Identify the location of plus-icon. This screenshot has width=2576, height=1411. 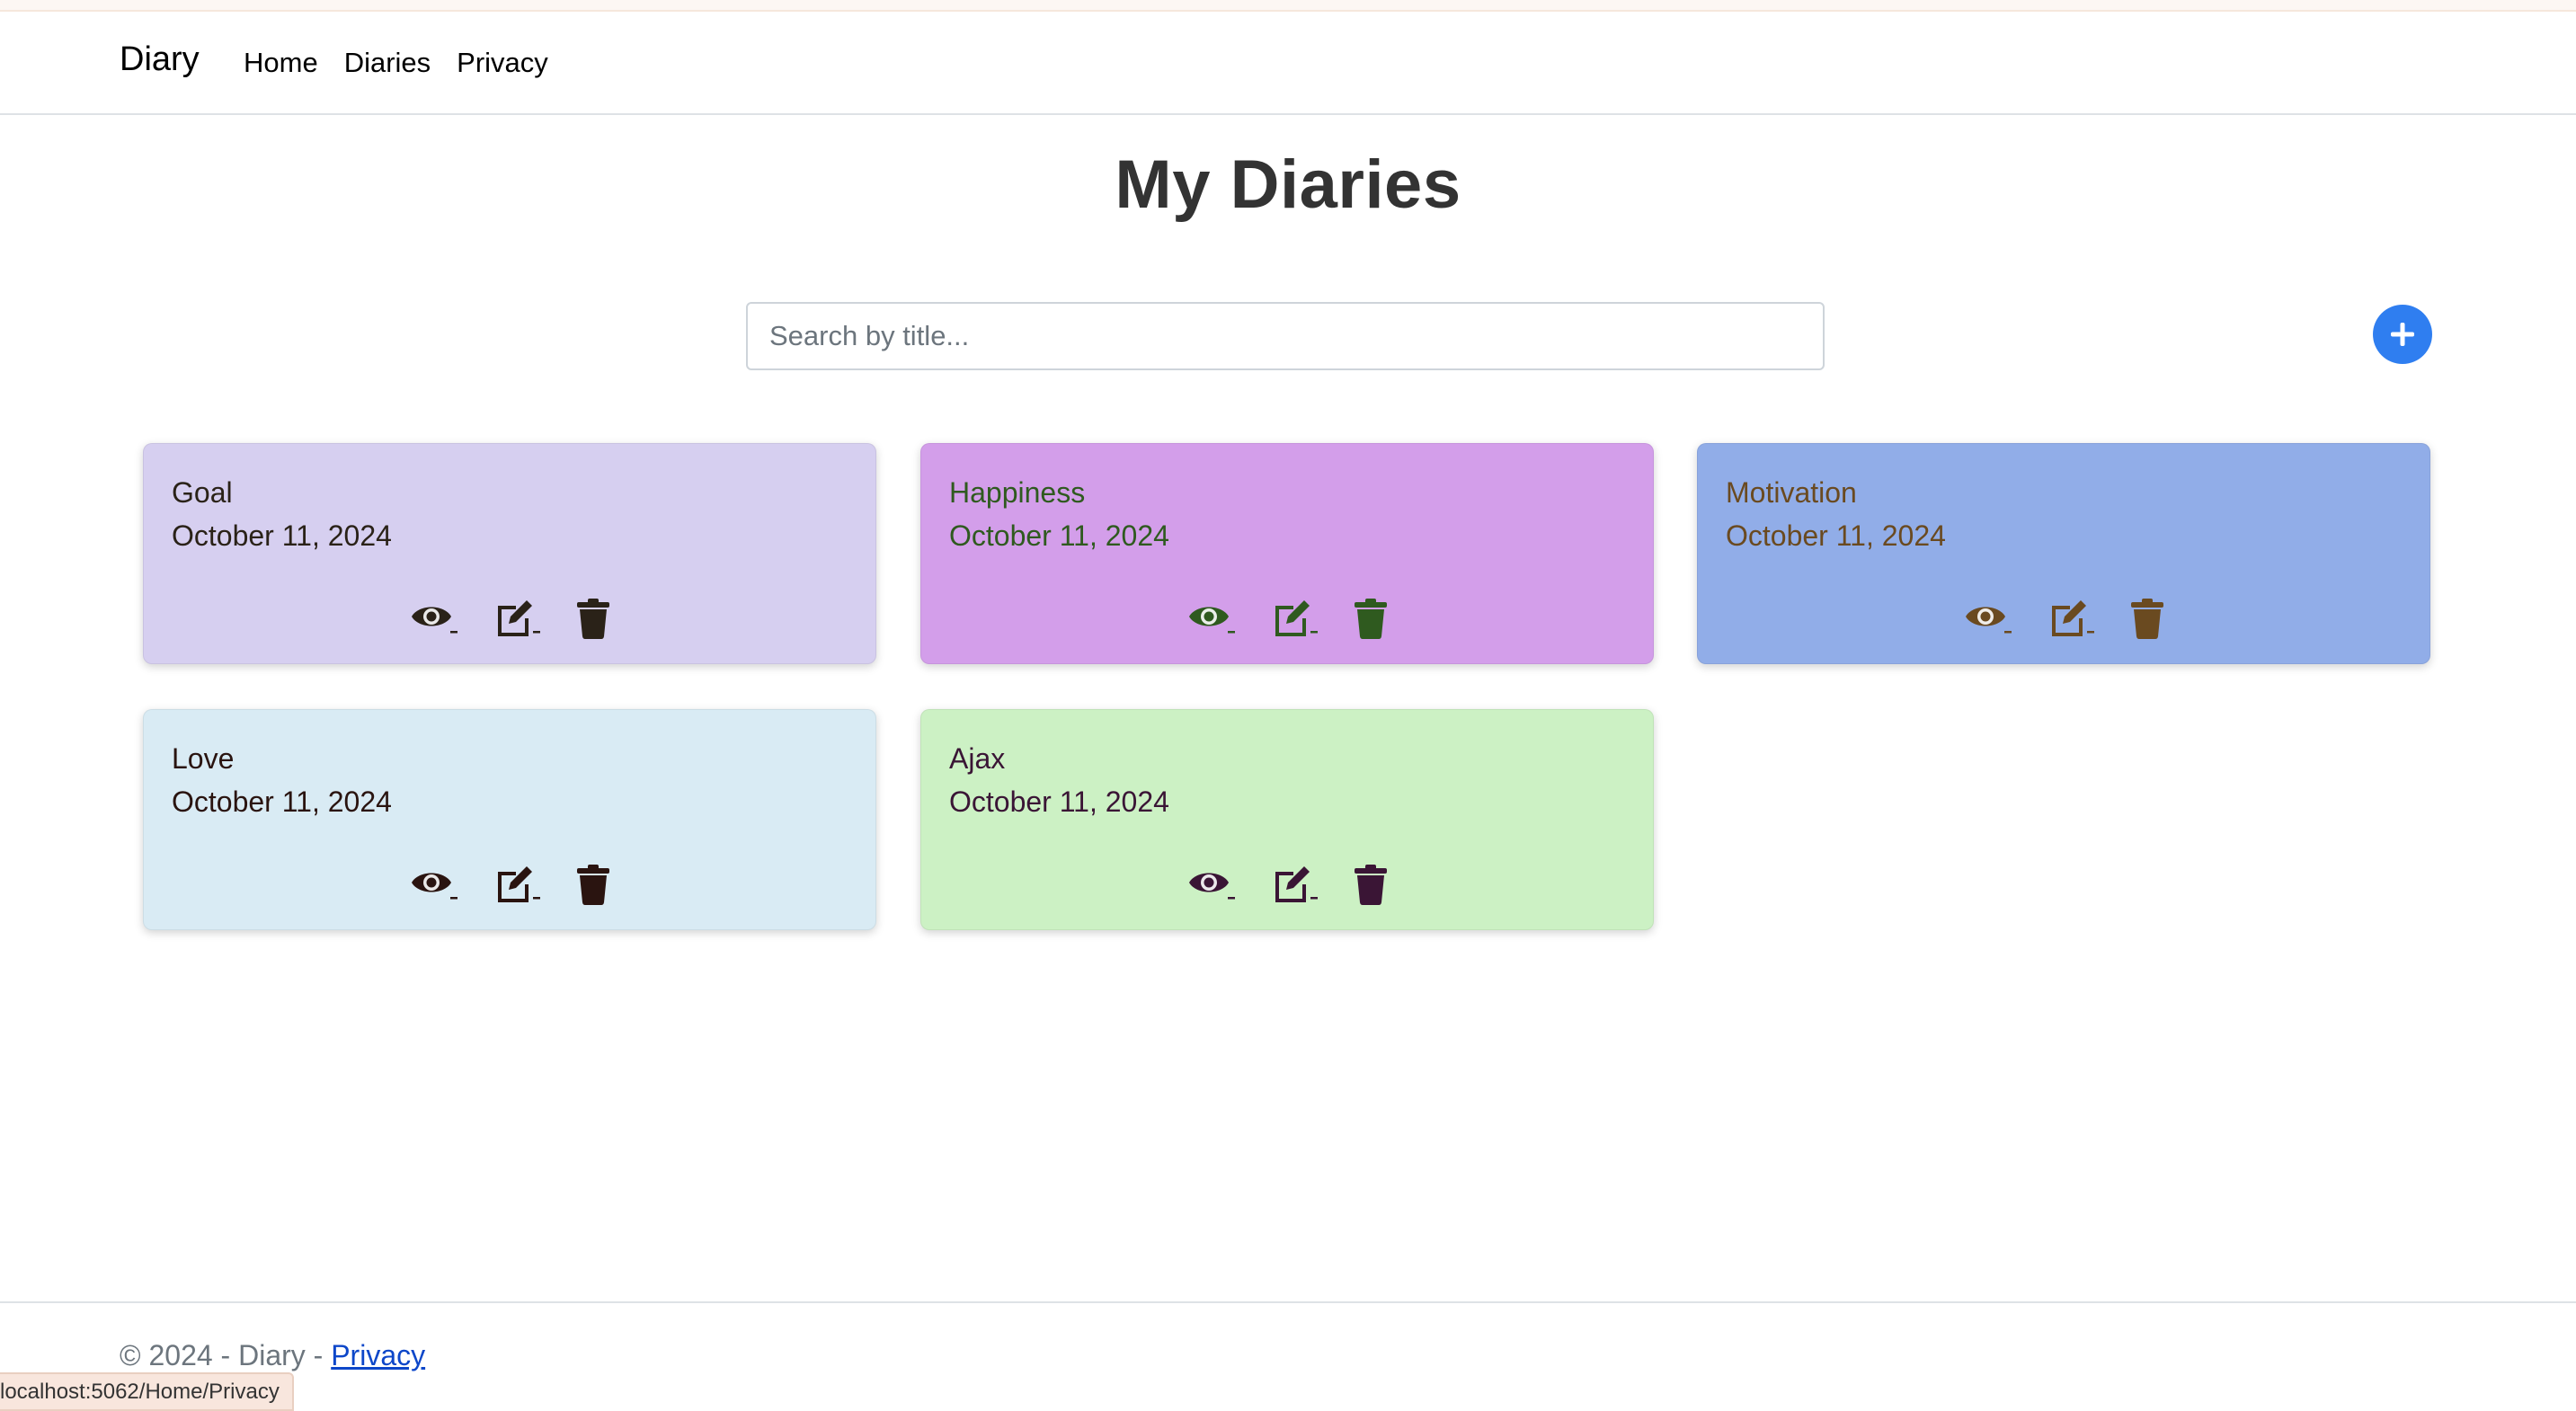
(2402, 334).